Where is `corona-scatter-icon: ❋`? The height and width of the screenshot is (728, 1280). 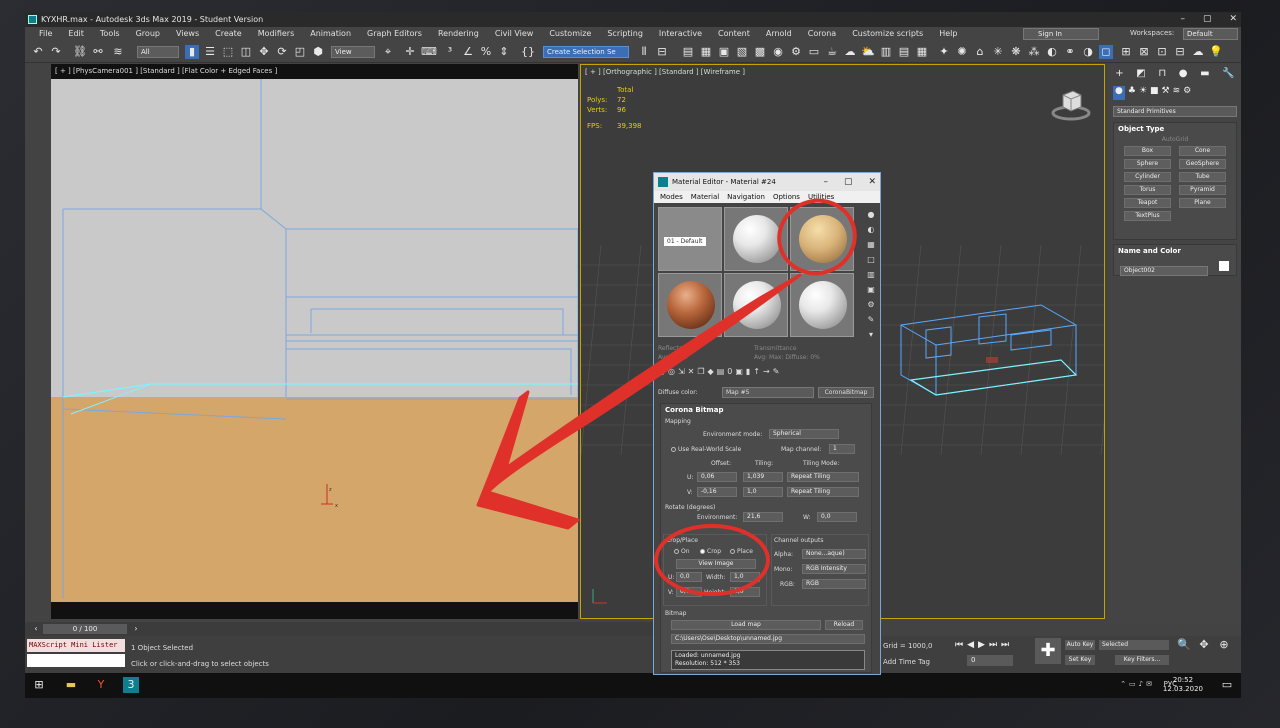
corona-scatter-icon: ❋ is located at coordinates (1016, 52).